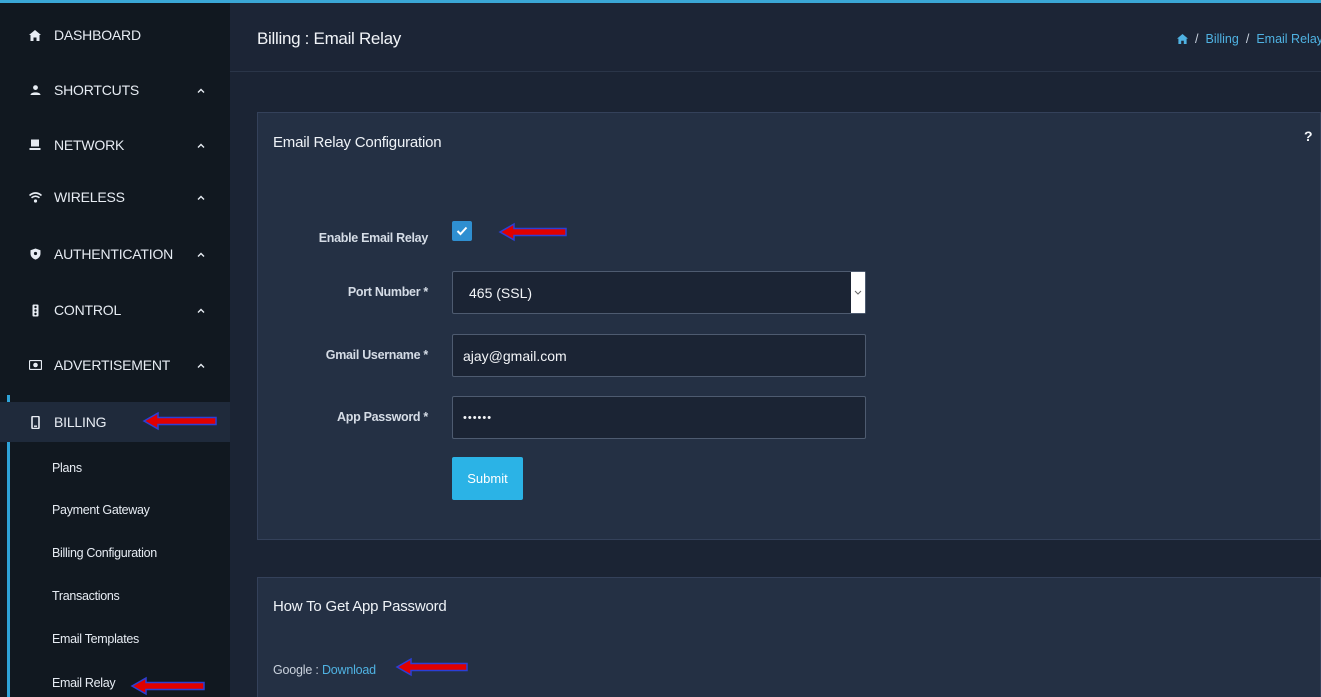 The image size is (1321, 697). I want to click on gmail-username-label: Gmail Username *, so click(377, 355).